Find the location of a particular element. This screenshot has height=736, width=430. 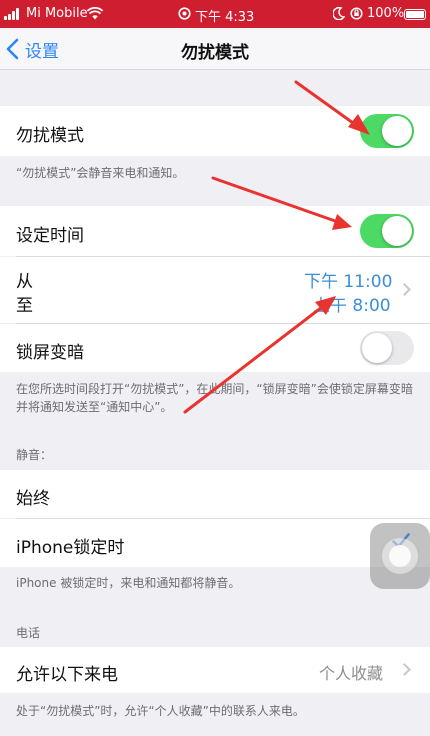

to-label: 至 is located at coordinates (24, 306).